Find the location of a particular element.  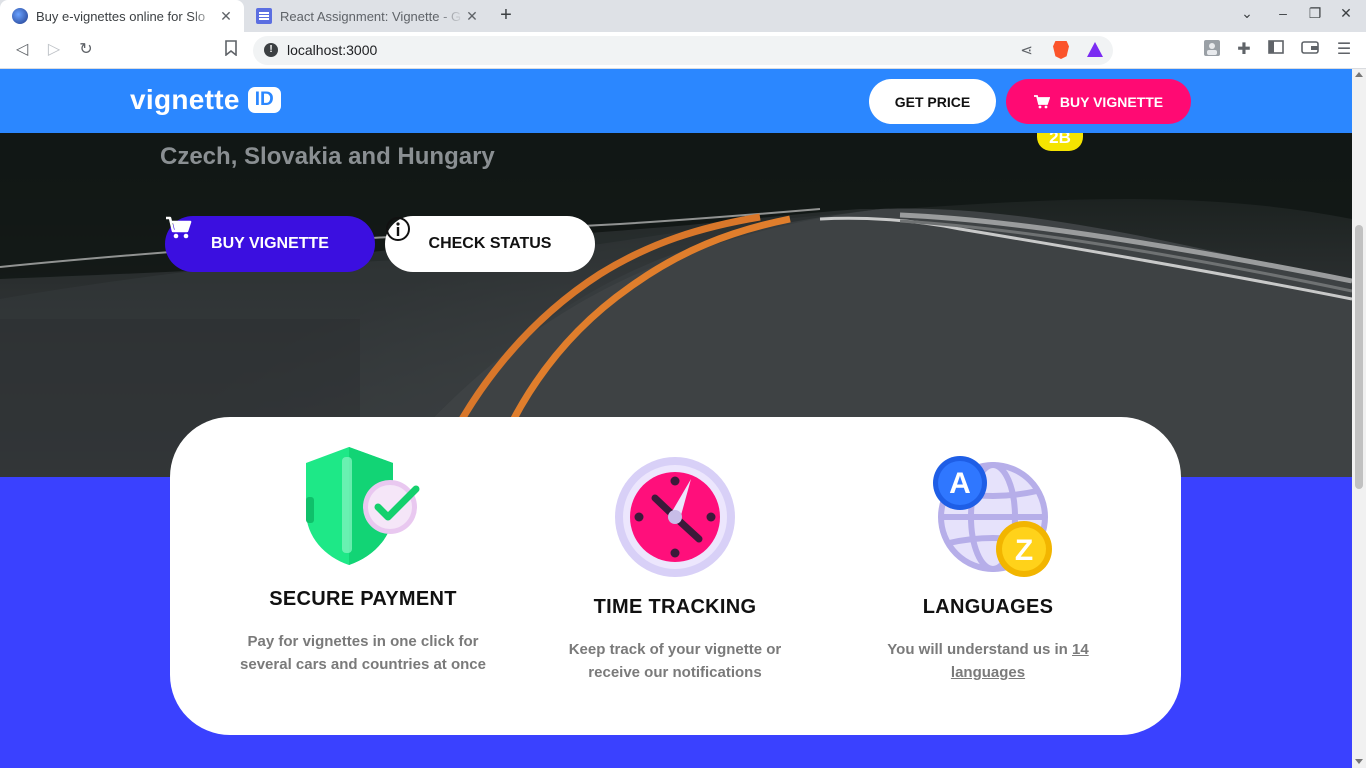

feature-description: You will understand us in 14 languages is located at coordinates (988, 661).